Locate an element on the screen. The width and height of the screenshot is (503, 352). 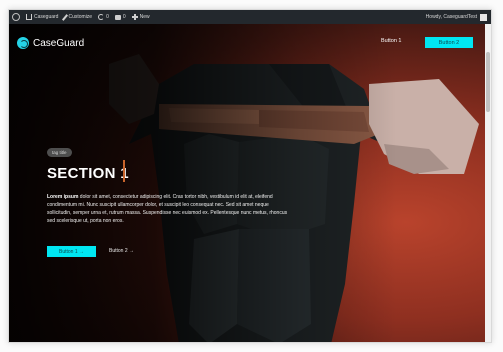
admin-customize-link: Customize is located at coordinates (77, 17).